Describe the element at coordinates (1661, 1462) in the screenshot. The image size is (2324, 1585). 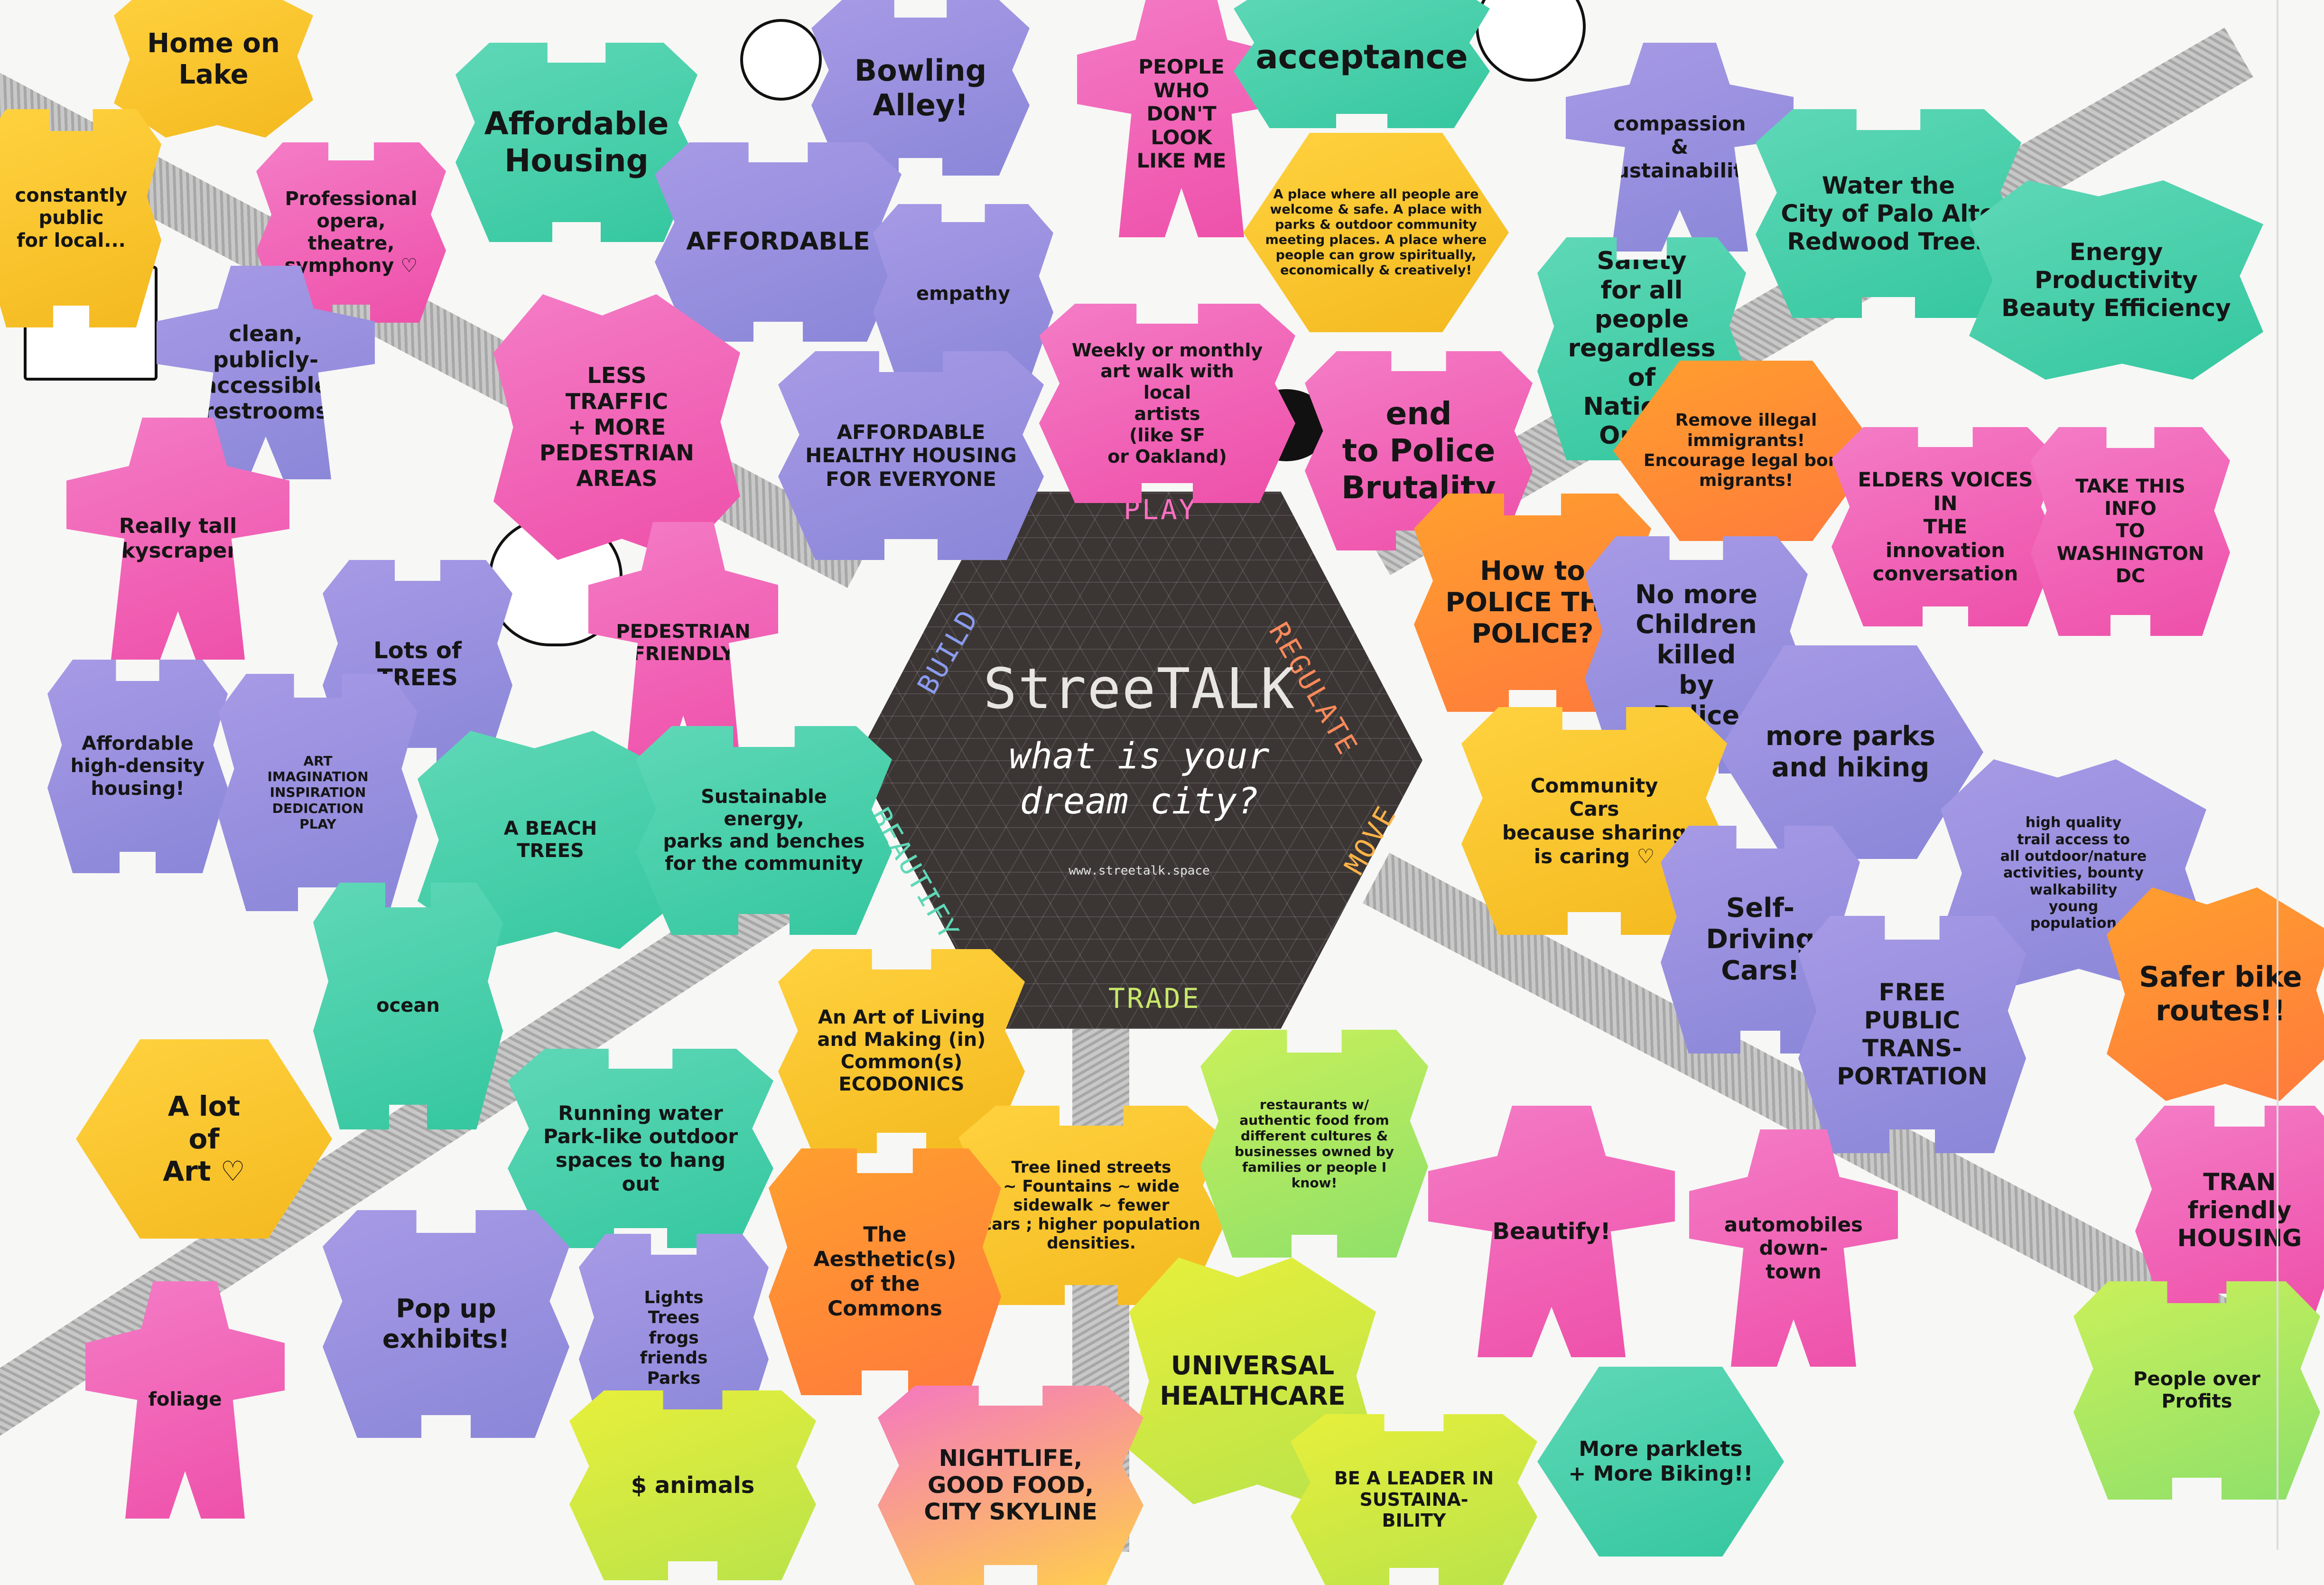
I see `note-more-parklets-more-biking: More parklets + More Biking!!` at that location.